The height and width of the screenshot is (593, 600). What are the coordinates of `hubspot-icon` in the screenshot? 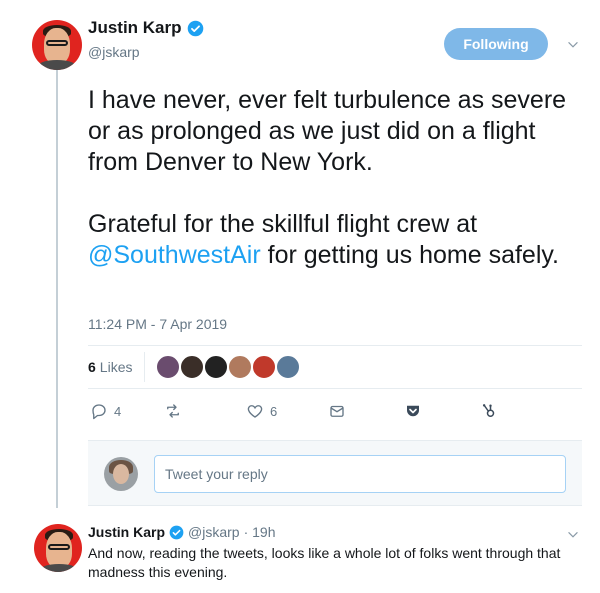 It's located at (488, 410).